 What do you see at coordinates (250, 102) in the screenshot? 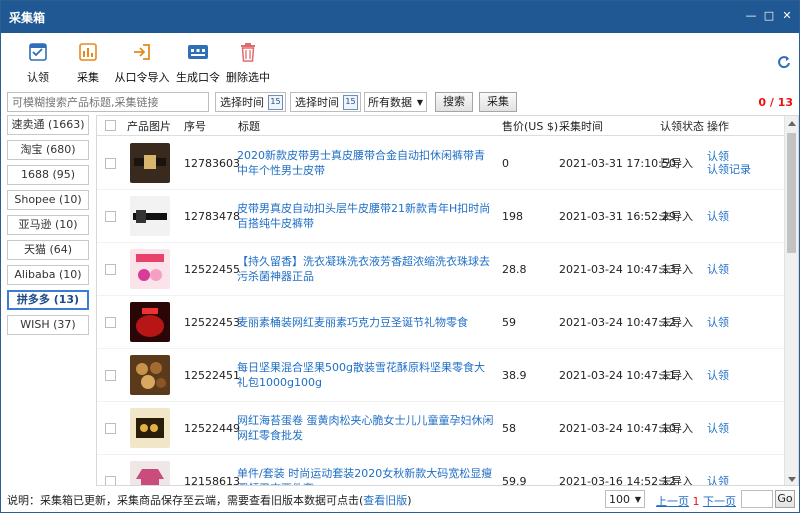
I see `start-date-picker: 选择时间 15` at bounding box center [250, 102].